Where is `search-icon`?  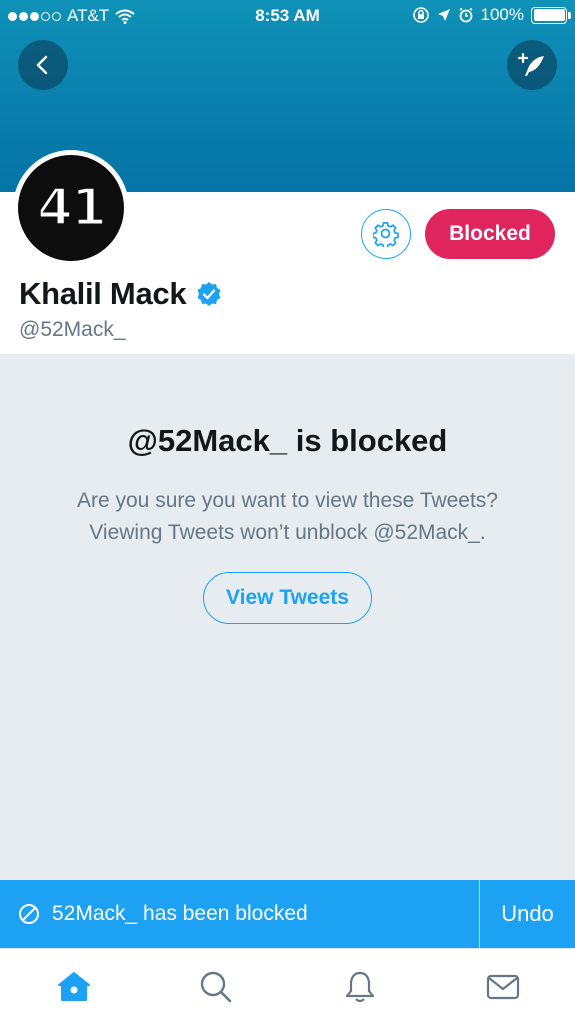
search-icon is located at coordinates (216, 987).